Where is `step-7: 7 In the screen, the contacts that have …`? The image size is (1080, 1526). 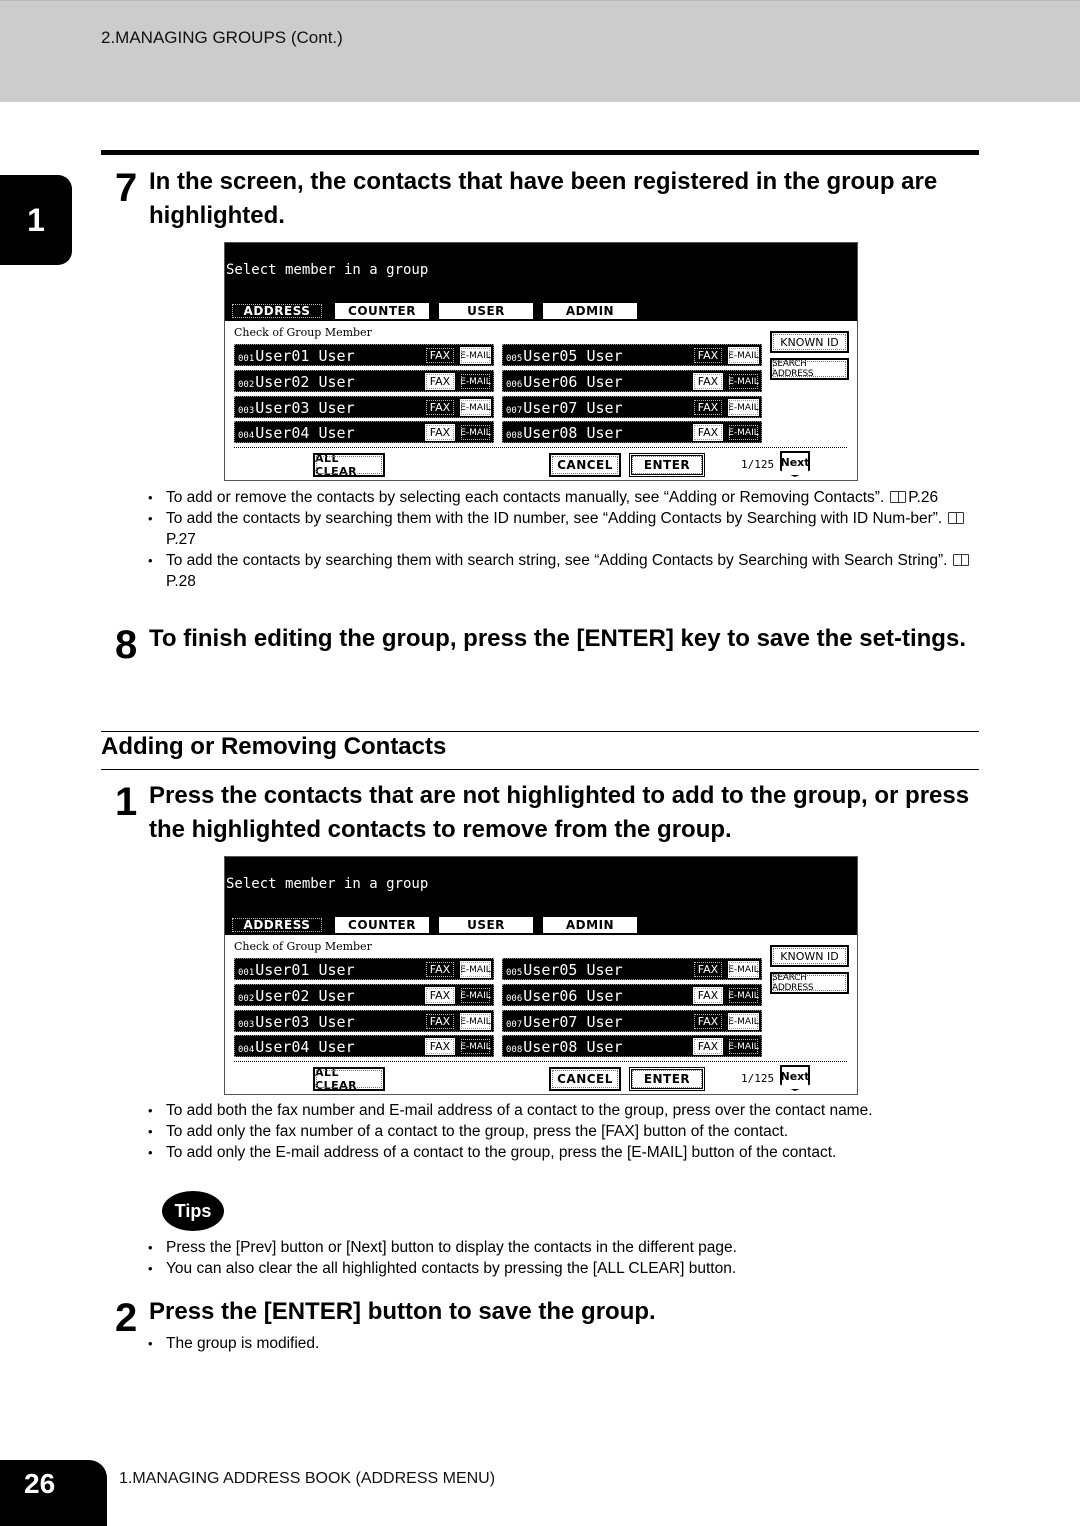
step-7: 7 In the screen, the contacts that have … is located at coordinates (540, 200).